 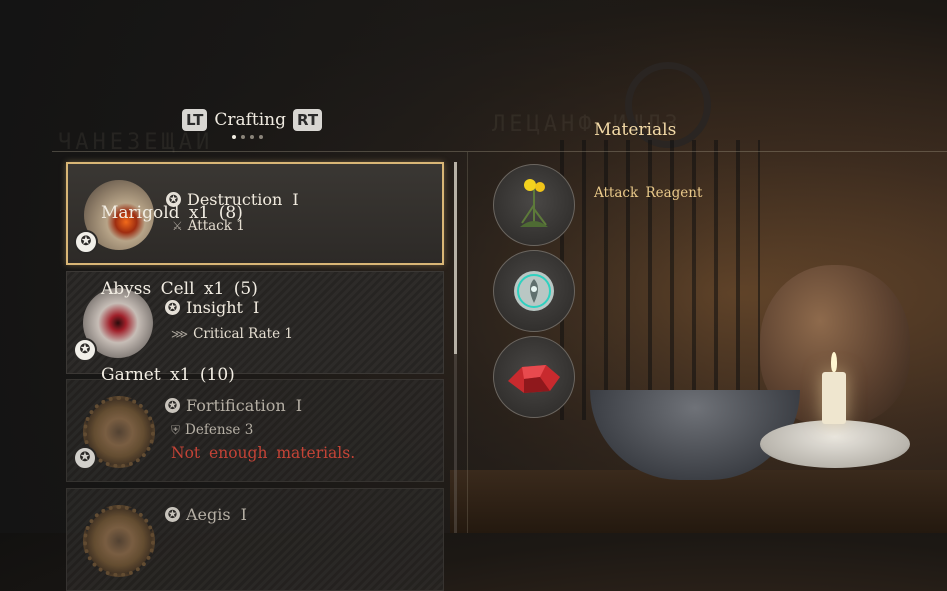 What do you see at coordinates (455, 258) in the screenshot?
I see `scrollbar-thumb` at bounding box center [455, 258].